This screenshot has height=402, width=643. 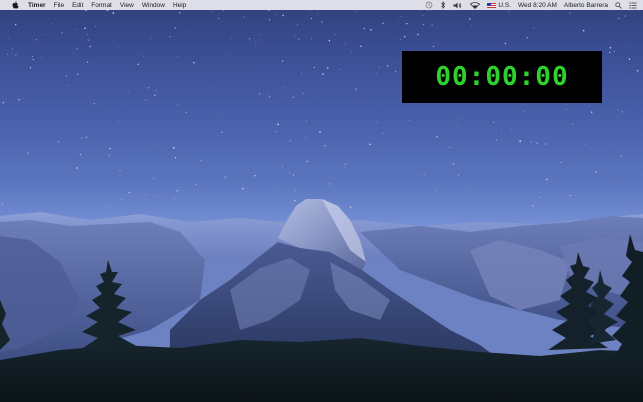 I want to click on menu-edit: Edit, so click(x=77, y=5).